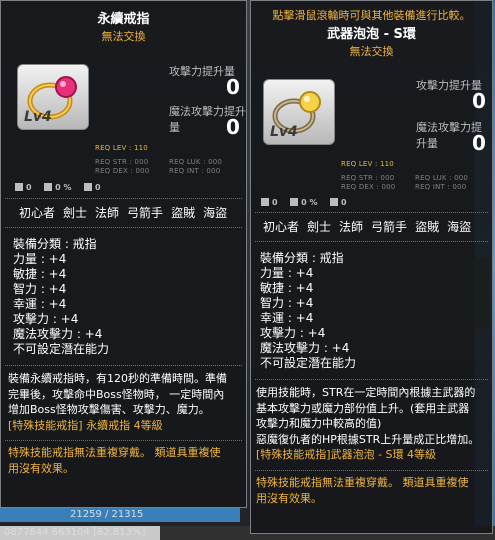  What do you see at coordinates (319, 423) in the screenshot?
I see `description-line: 攻擊力和魔力中較高的值)` at bounding box center [319, 423].